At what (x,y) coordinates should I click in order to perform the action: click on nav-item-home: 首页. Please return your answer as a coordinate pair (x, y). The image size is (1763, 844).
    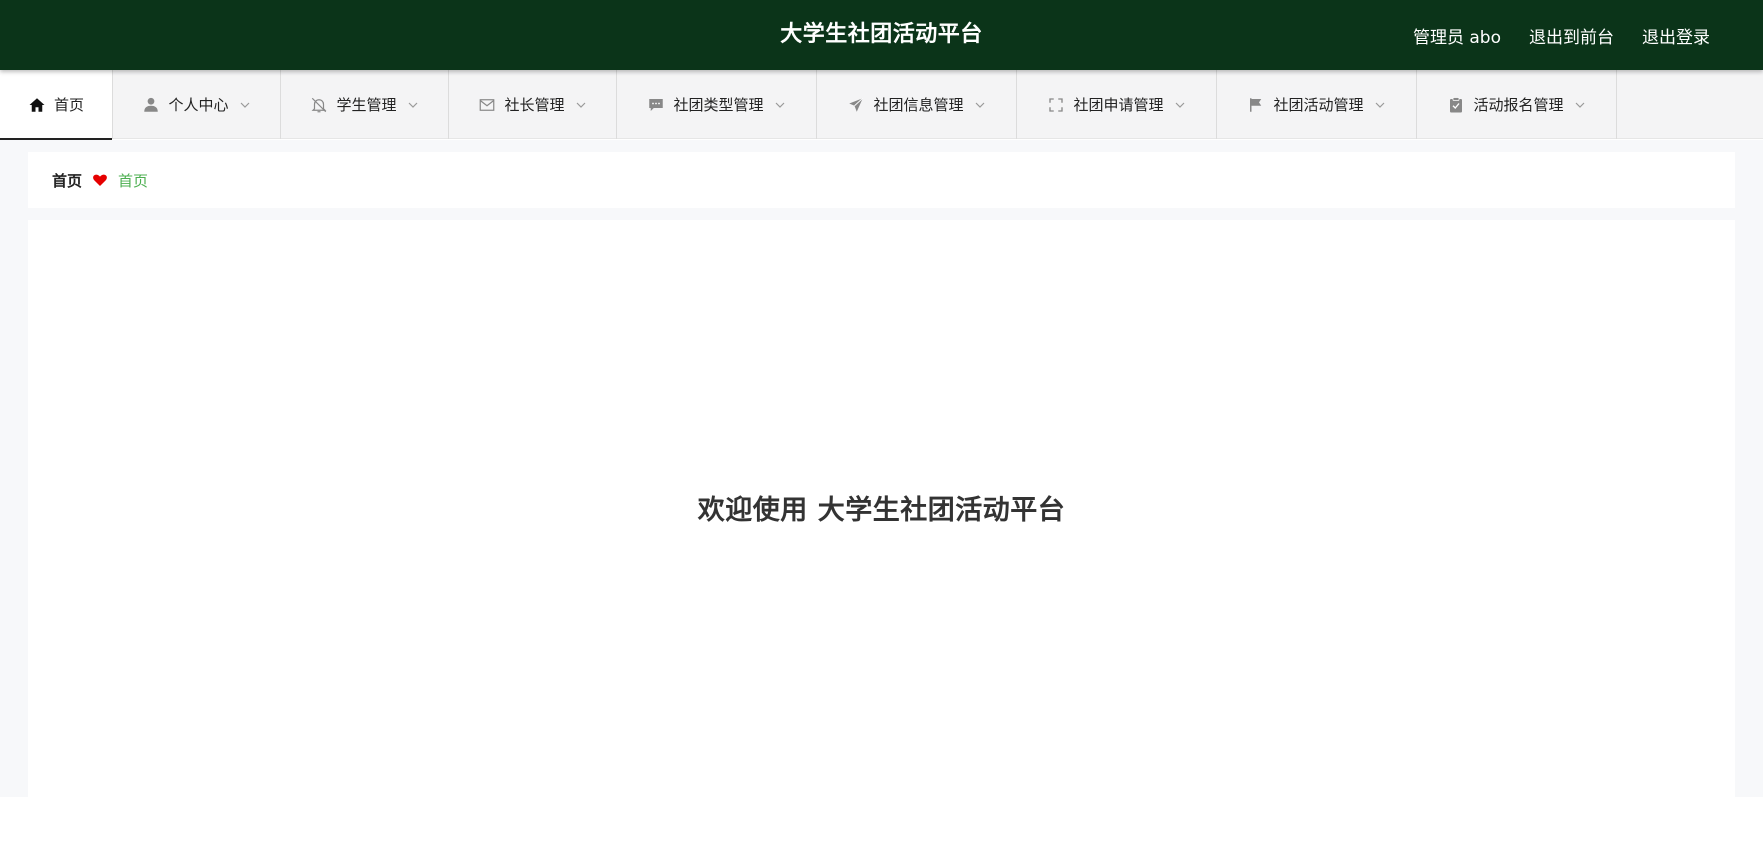
    Looking at the image, I should click on (56, 105).